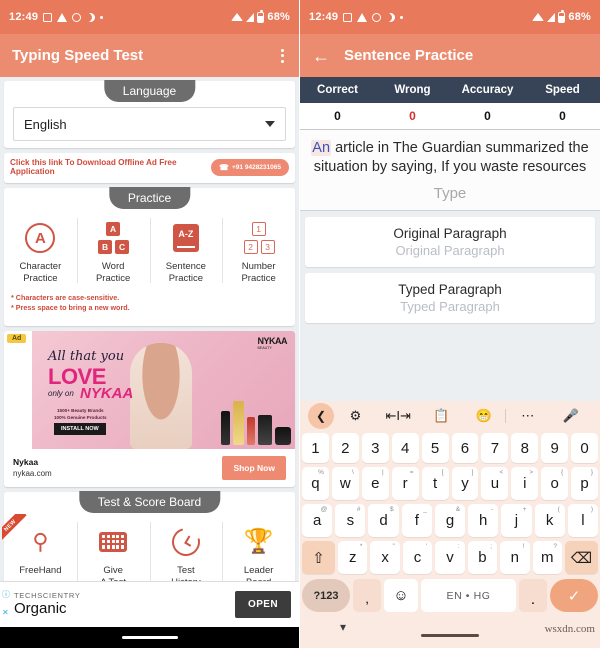 The width and height of the screenshot is (600, 648). Describe the element at coordinates (385, 557) in the screenshot. I see `key-x: x "` at that location.